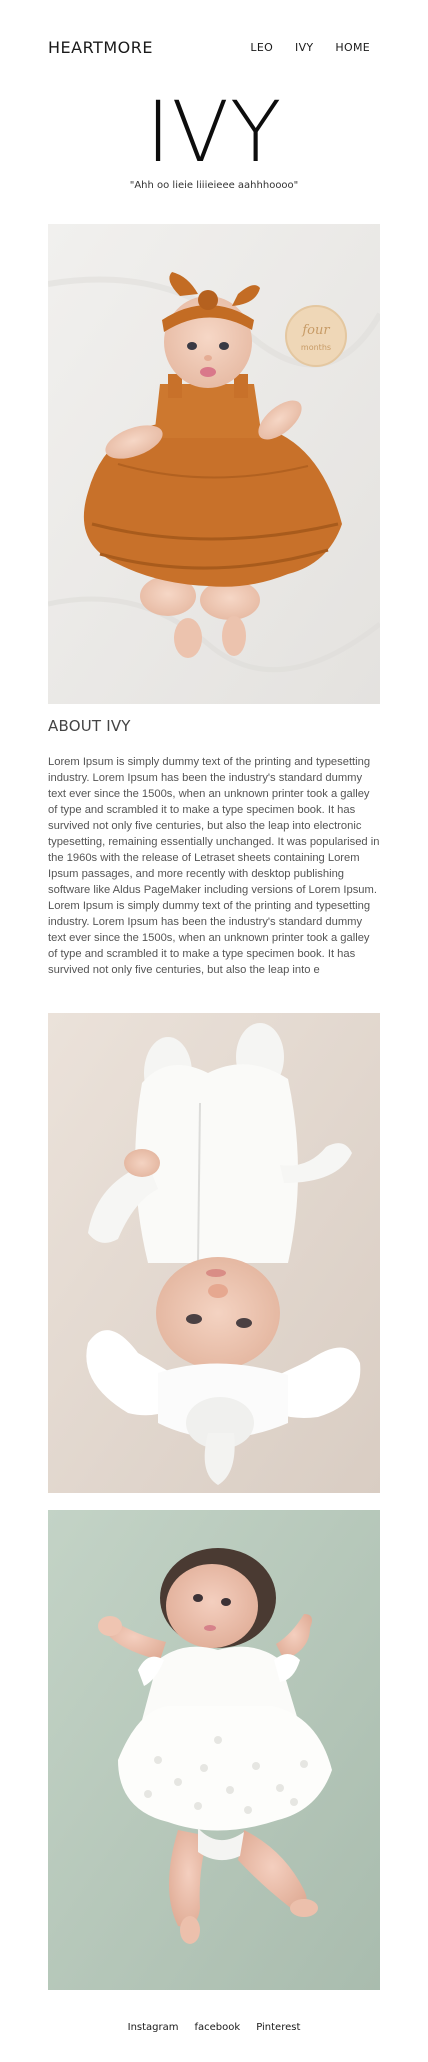 This screenshot has width=428, height=2062. I want to click on milestone-card-line1: four, so click(315, 330).